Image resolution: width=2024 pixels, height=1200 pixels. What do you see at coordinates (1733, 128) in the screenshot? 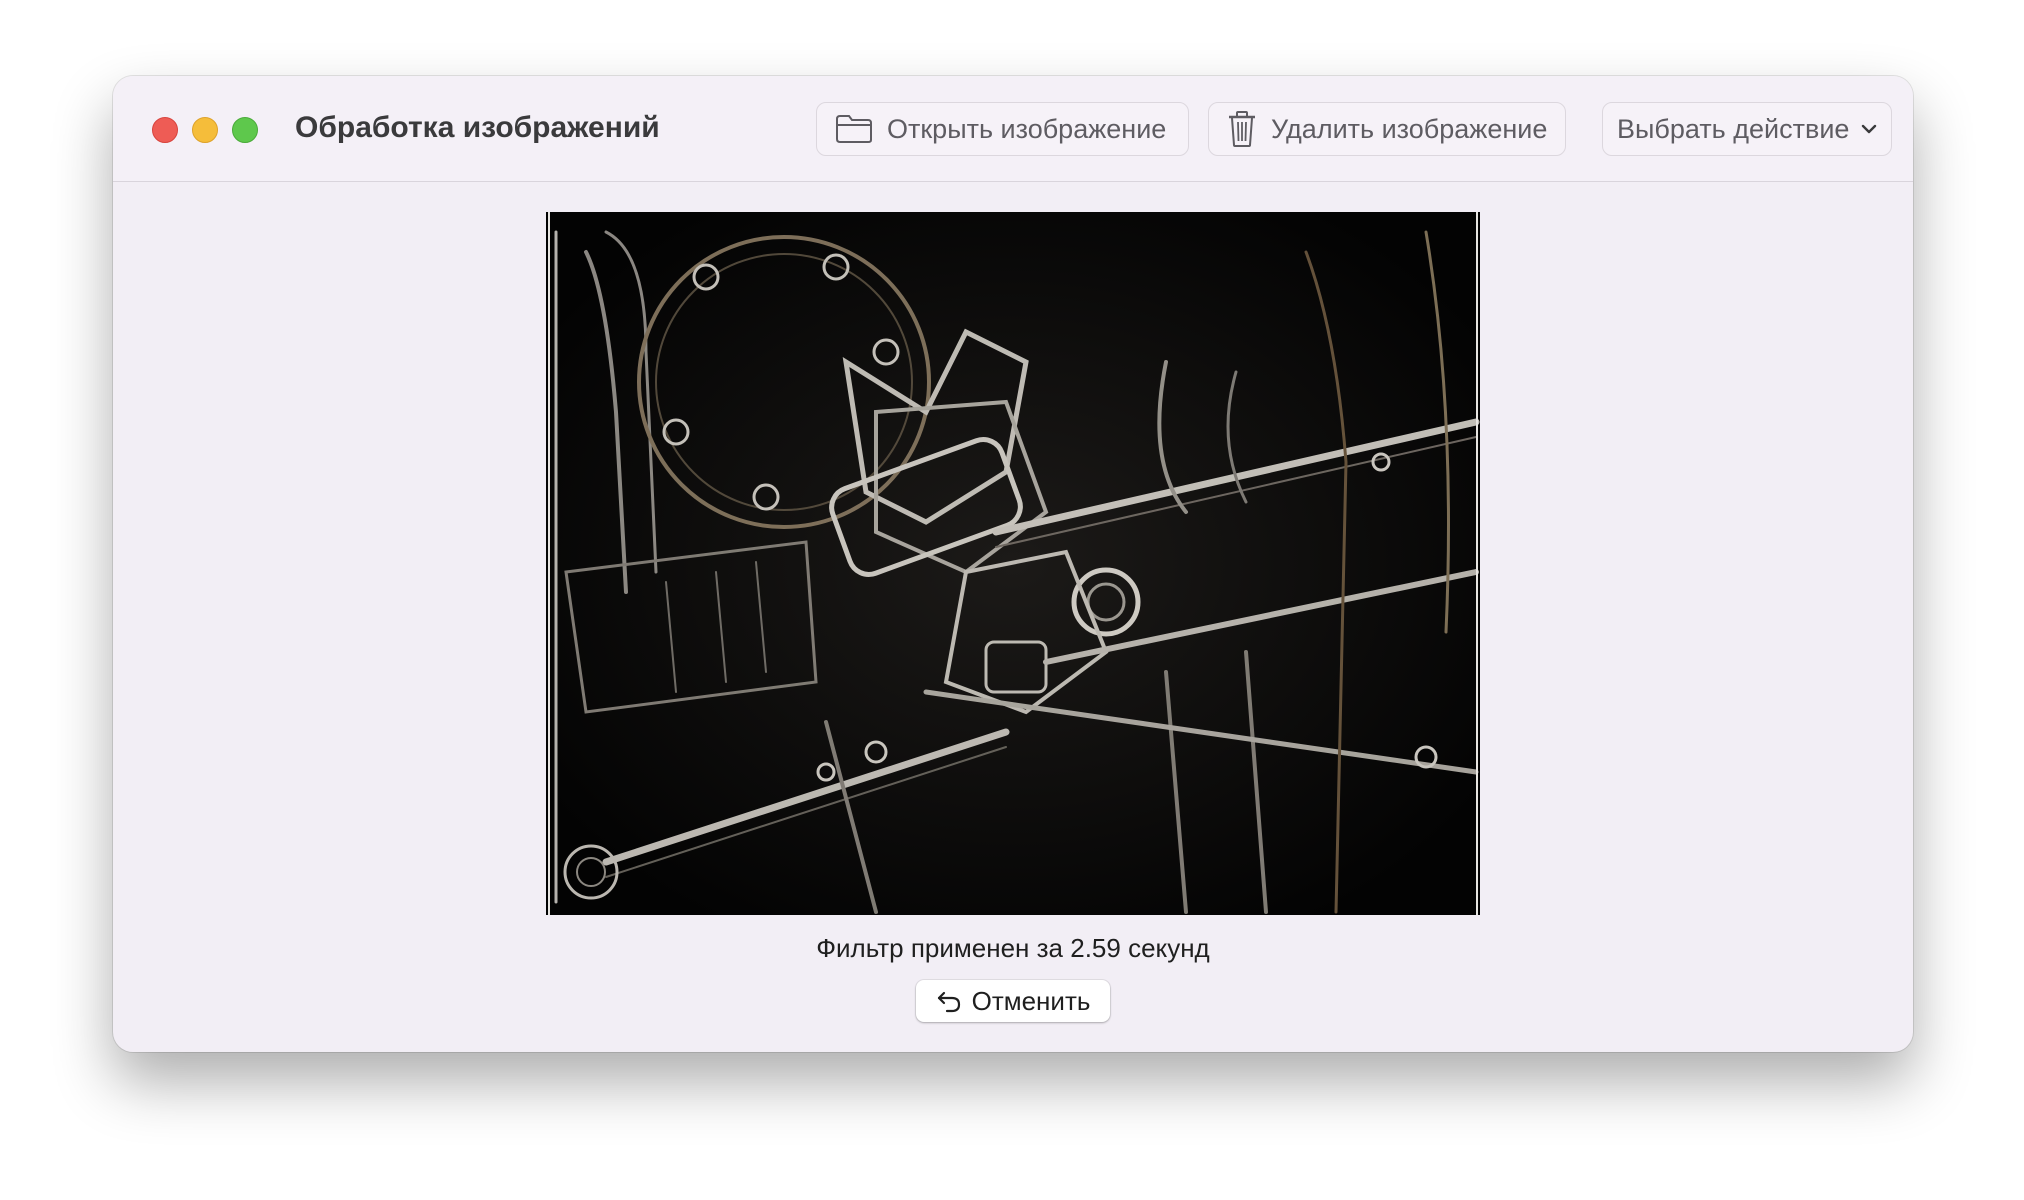
I see `choose-action-label: Выбрать действие` at bounding box center [1733, 128].